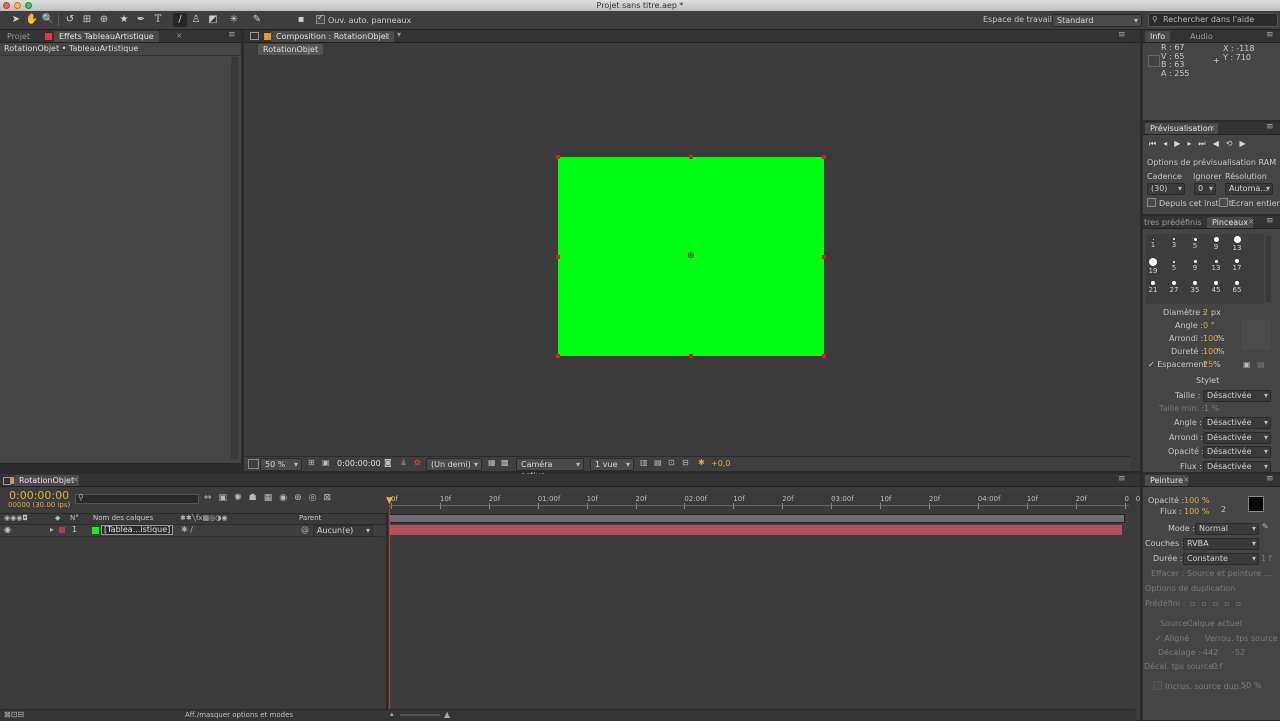 The height and width of the screenshot is (721, 1280). I want to click on live-update-icon: ▣, so click(227, 498).